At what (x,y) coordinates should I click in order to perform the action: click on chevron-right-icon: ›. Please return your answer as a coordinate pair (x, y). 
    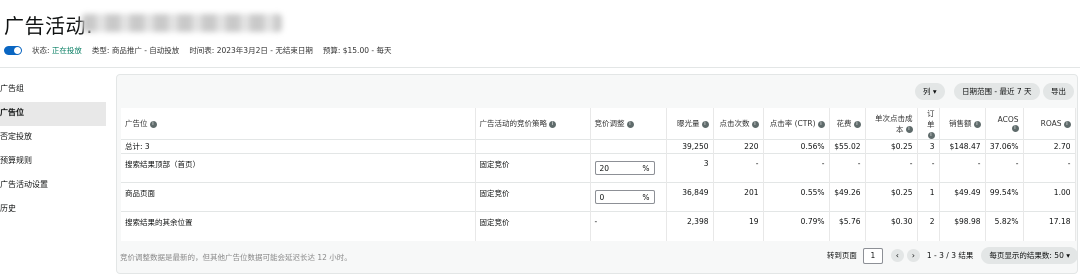
    Looking at the image, I should click on (913, 255).